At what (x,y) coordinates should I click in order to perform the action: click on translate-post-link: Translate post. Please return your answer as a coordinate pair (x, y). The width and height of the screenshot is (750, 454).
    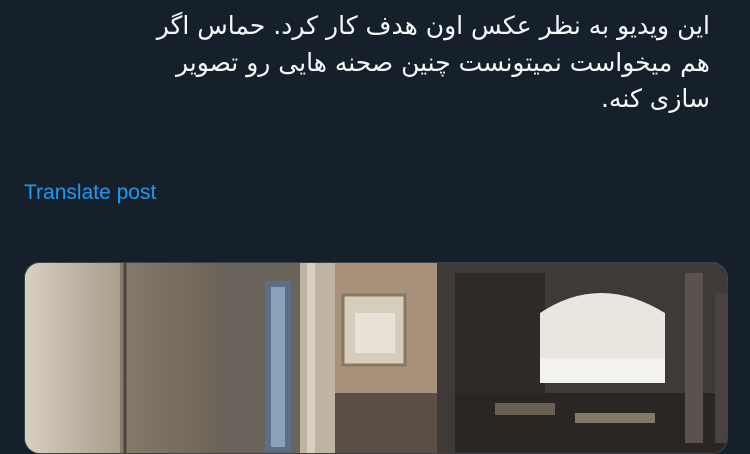
    Looking at the image, I should click on (90, 193).